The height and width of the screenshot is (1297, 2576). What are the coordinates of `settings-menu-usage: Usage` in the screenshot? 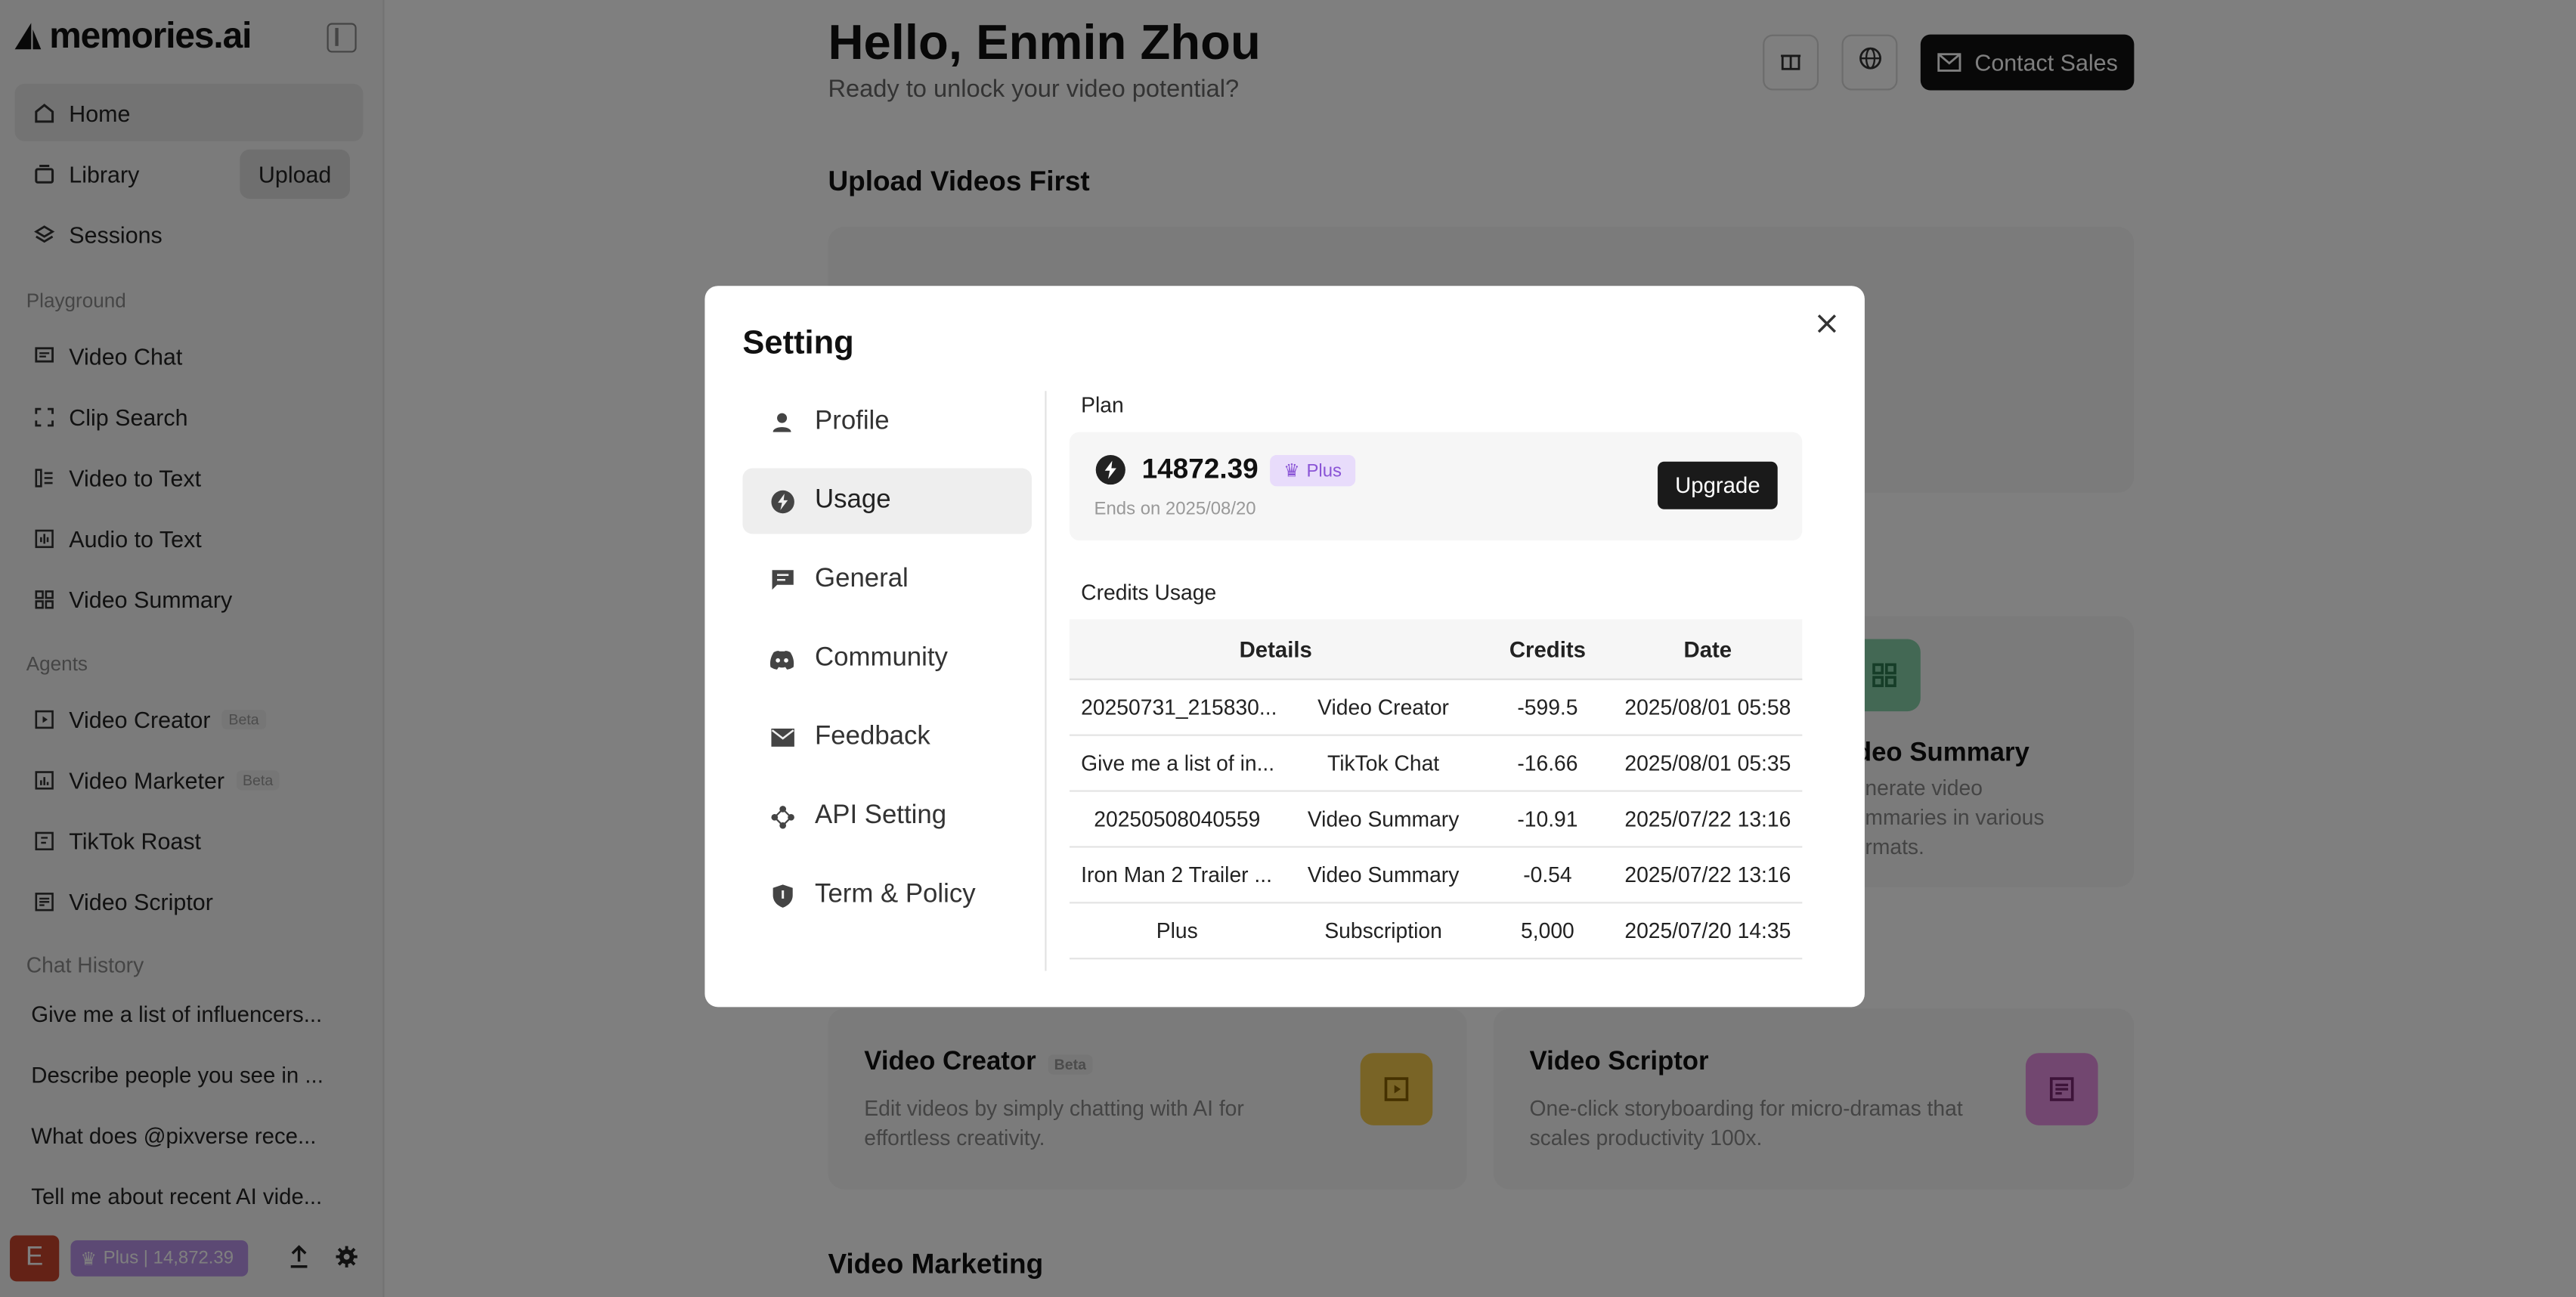 It's located at (887, 501).